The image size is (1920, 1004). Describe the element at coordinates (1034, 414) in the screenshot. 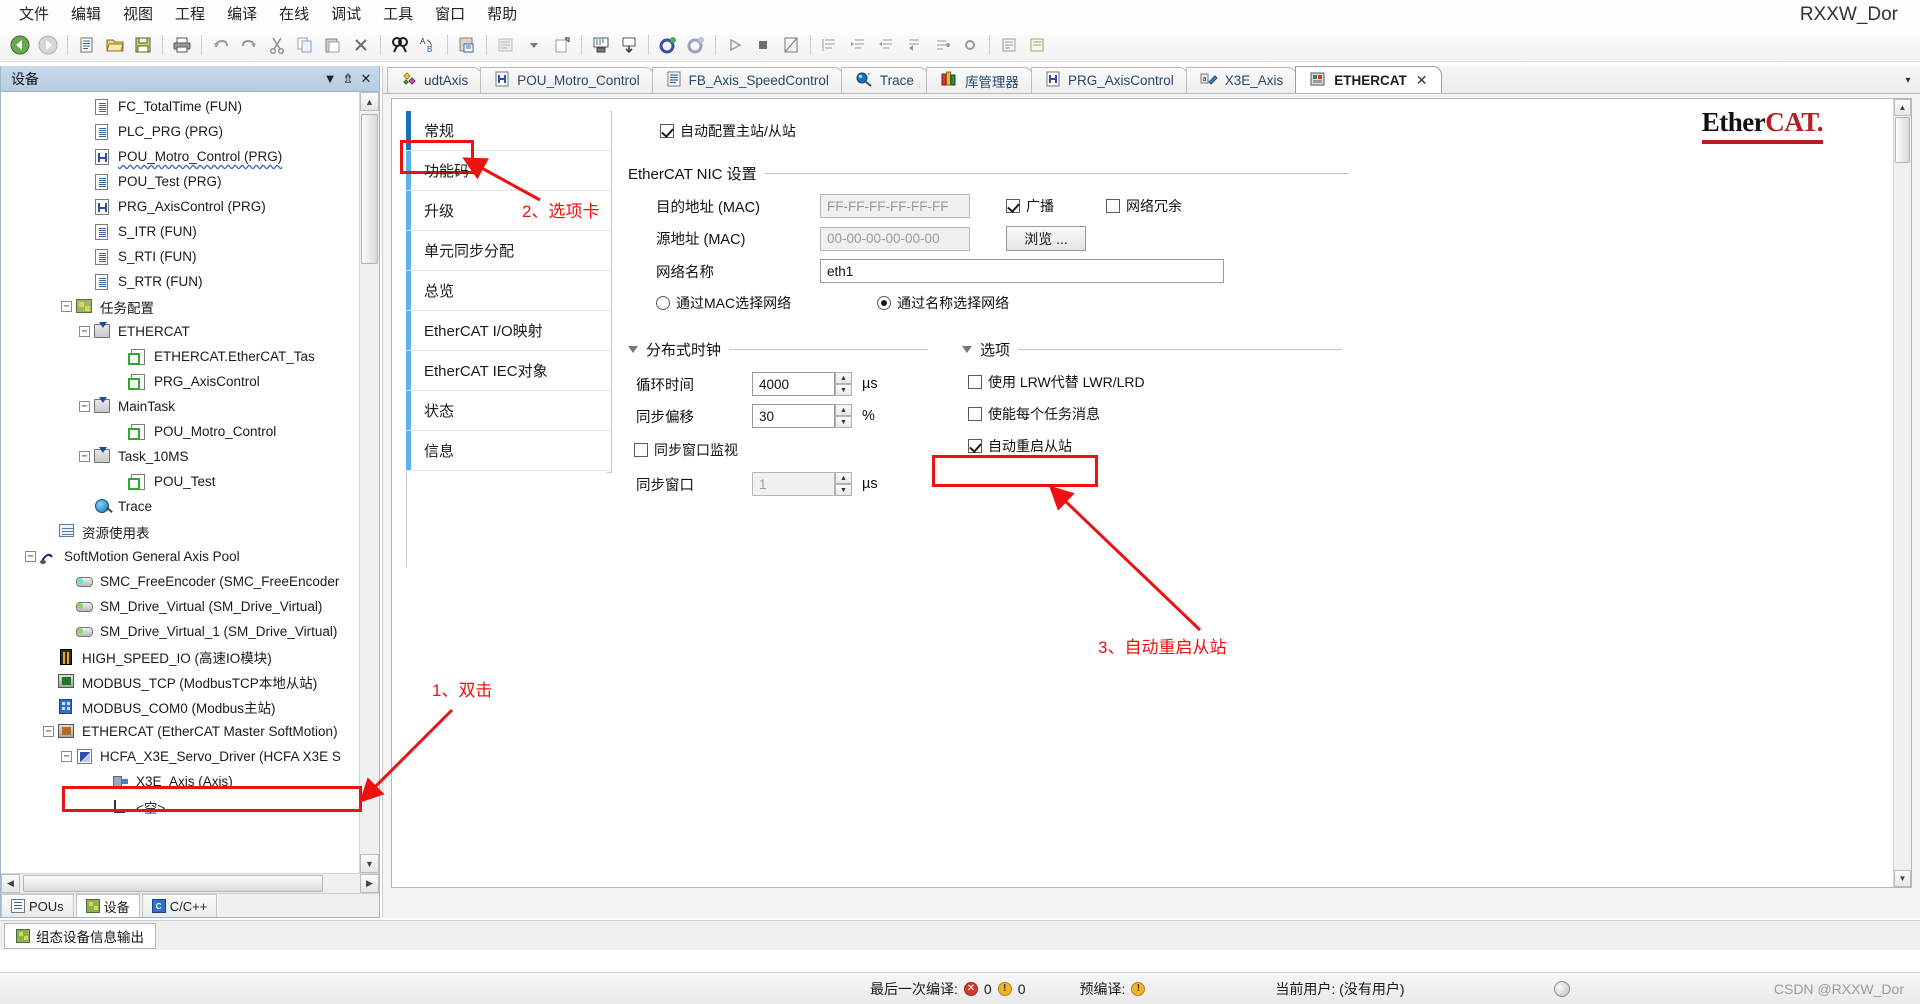

I see `option-checkbox-1: 使能每个任务消息` at that location.